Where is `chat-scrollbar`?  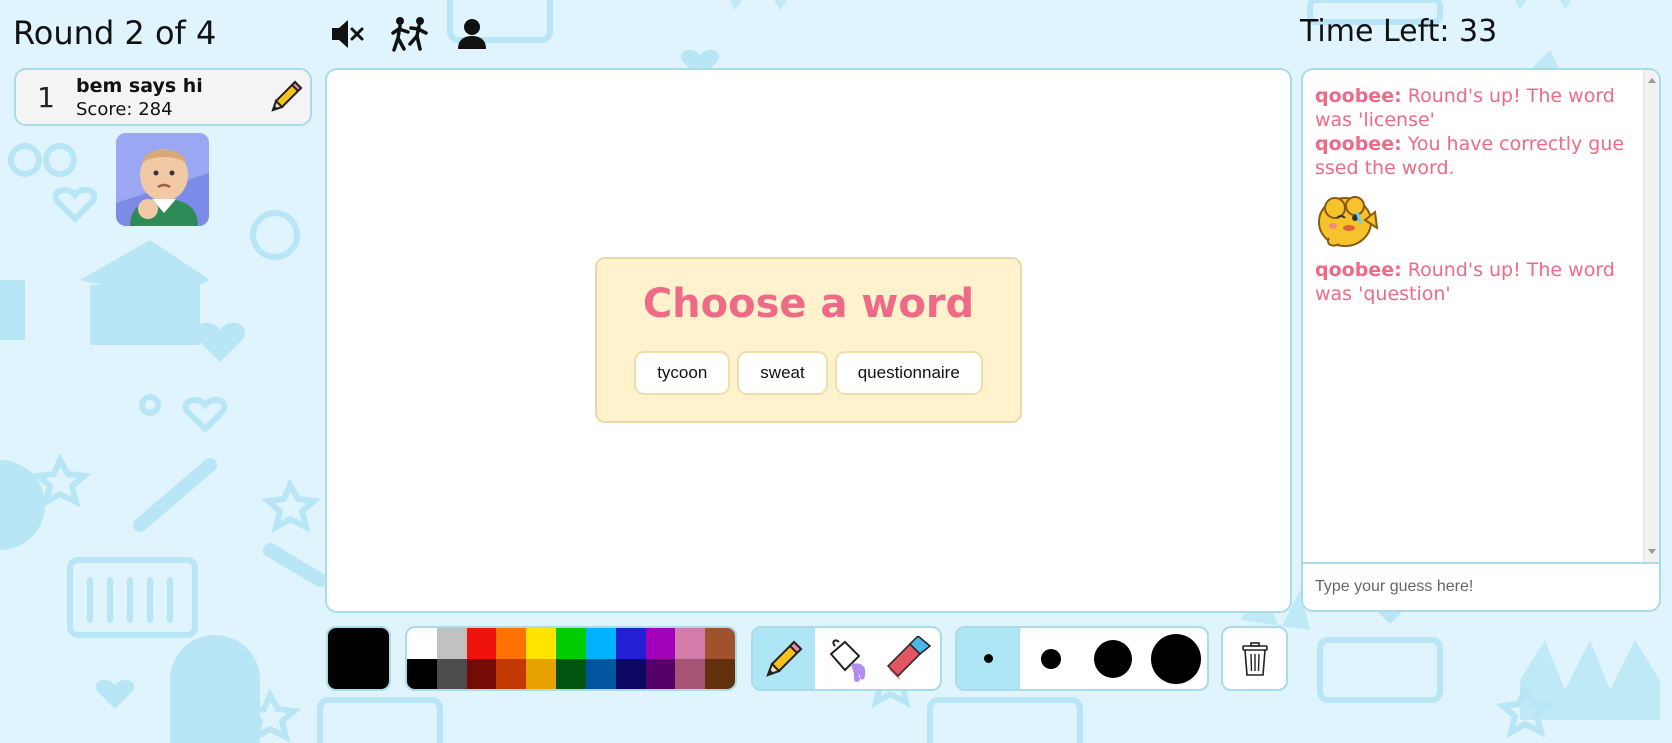 chat-scrollbar is located at coordinates (1651, 316).